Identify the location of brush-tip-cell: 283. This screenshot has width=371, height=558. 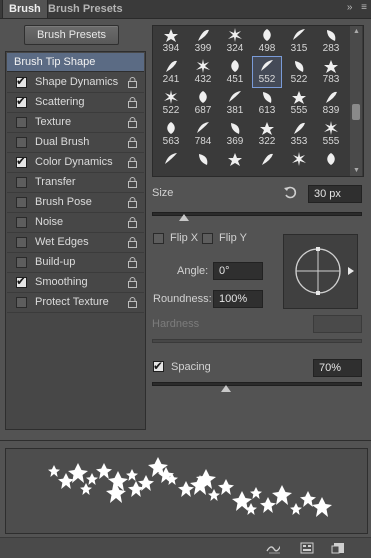
(331, 41).